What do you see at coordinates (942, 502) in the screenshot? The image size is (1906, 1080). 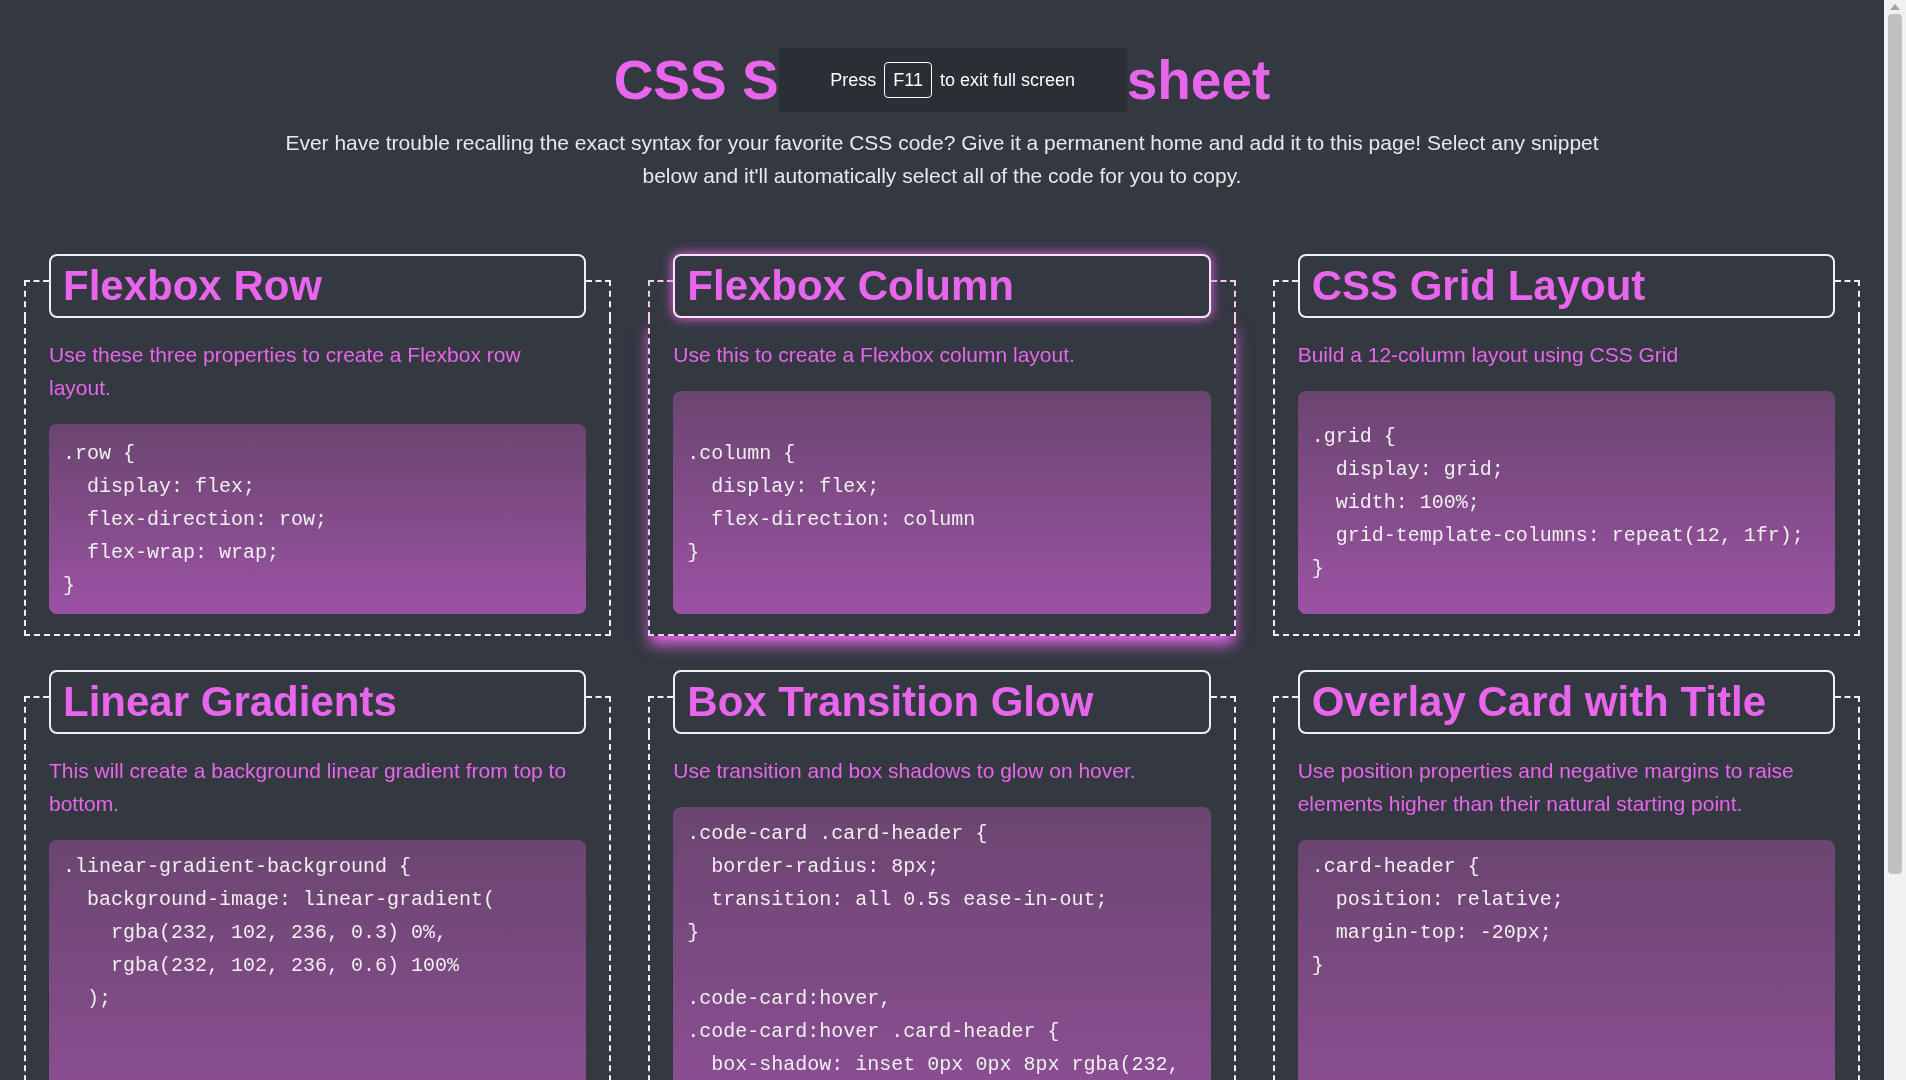 I see `code-block: .column { display: flex; flex-direction: column }` at bounding box center [942, 502].